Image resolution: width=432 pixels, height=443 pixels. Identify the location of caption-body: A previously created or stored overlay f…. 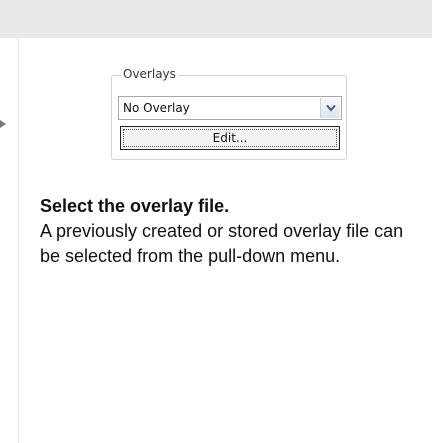
(222, 243).